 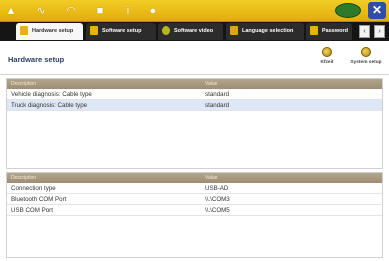 What do you see at coordinates (314, 31) in the screenshot?
I see `key-icon` at bounding box center [314, 31].